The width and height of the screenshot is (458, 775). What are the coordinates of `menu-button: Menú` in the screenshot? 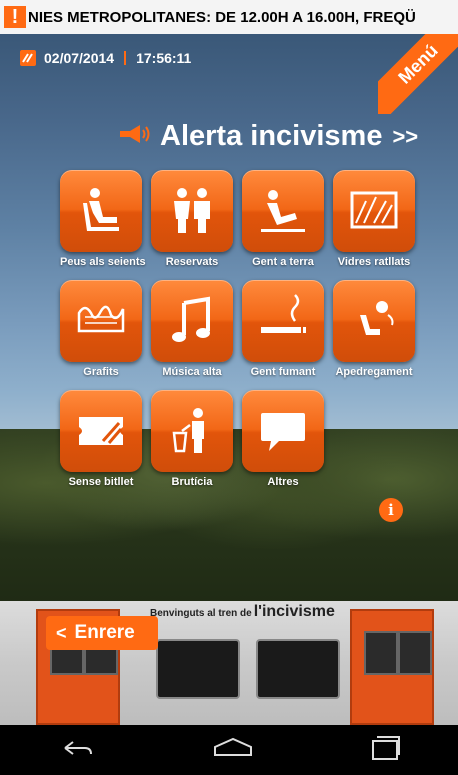 It's located at (418, 74).